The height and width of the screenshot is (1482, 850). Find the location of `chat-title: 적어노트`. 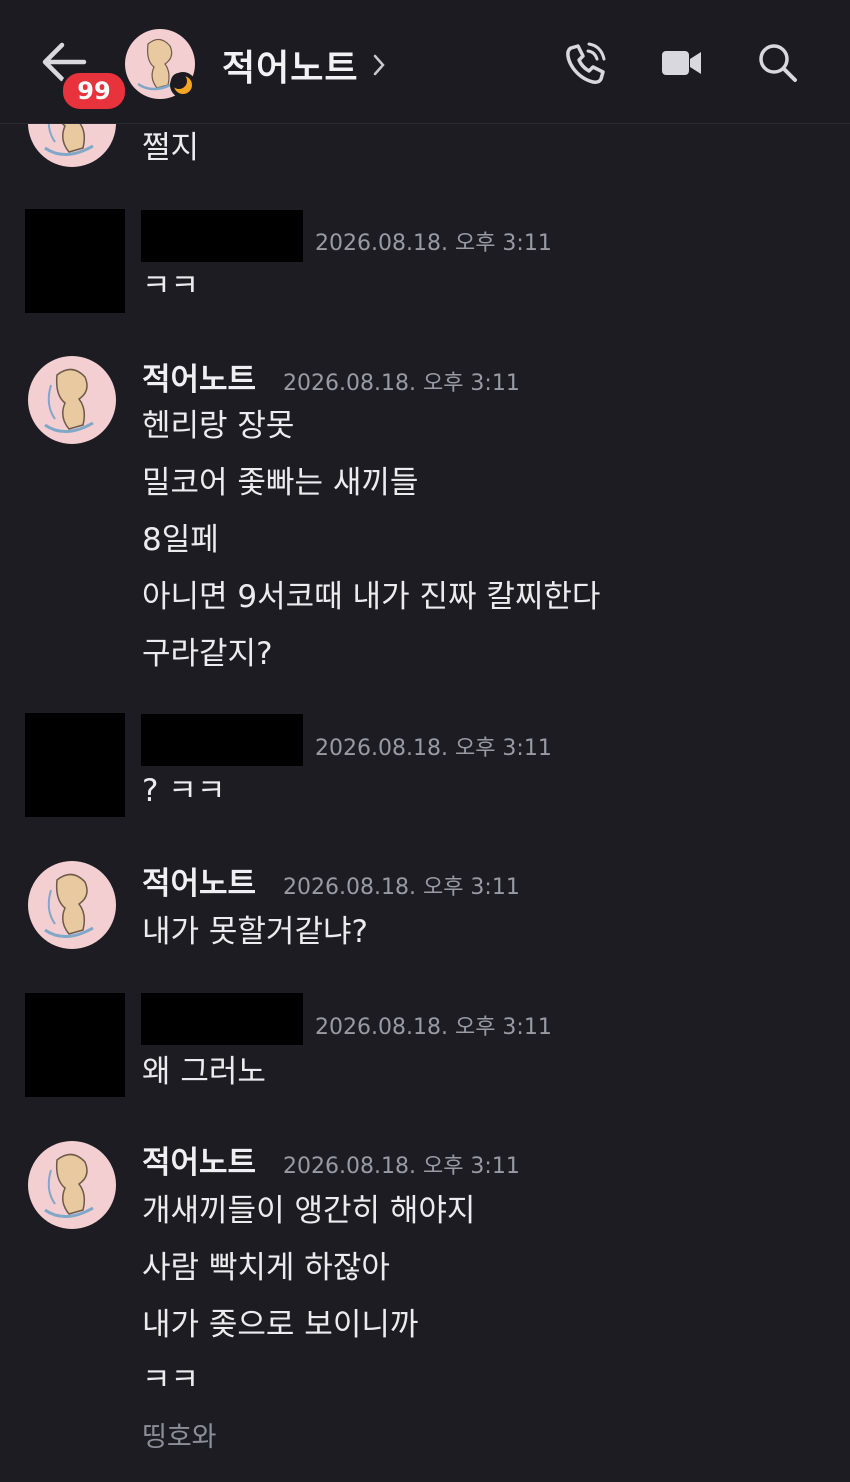

chat-title: 적어노트 is located at coordinates (290, 68).